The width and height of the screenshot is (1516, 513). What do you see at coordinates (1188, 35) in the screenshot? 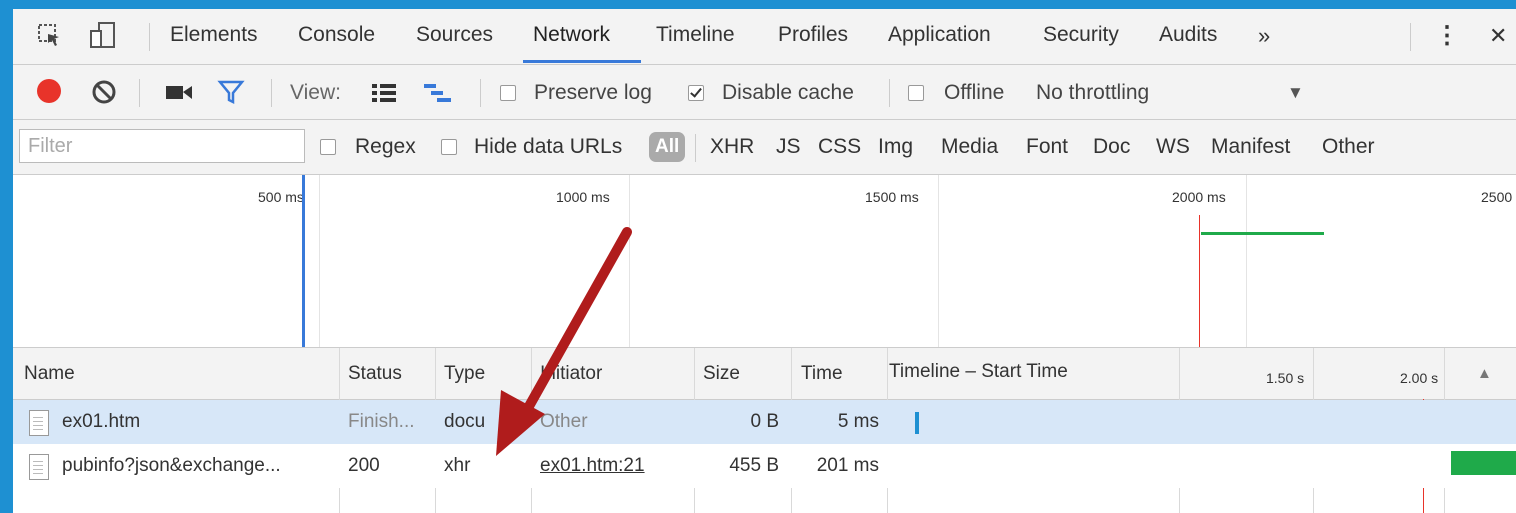
I see `tab-audits: Audits` at bounding box center [1188, 35].